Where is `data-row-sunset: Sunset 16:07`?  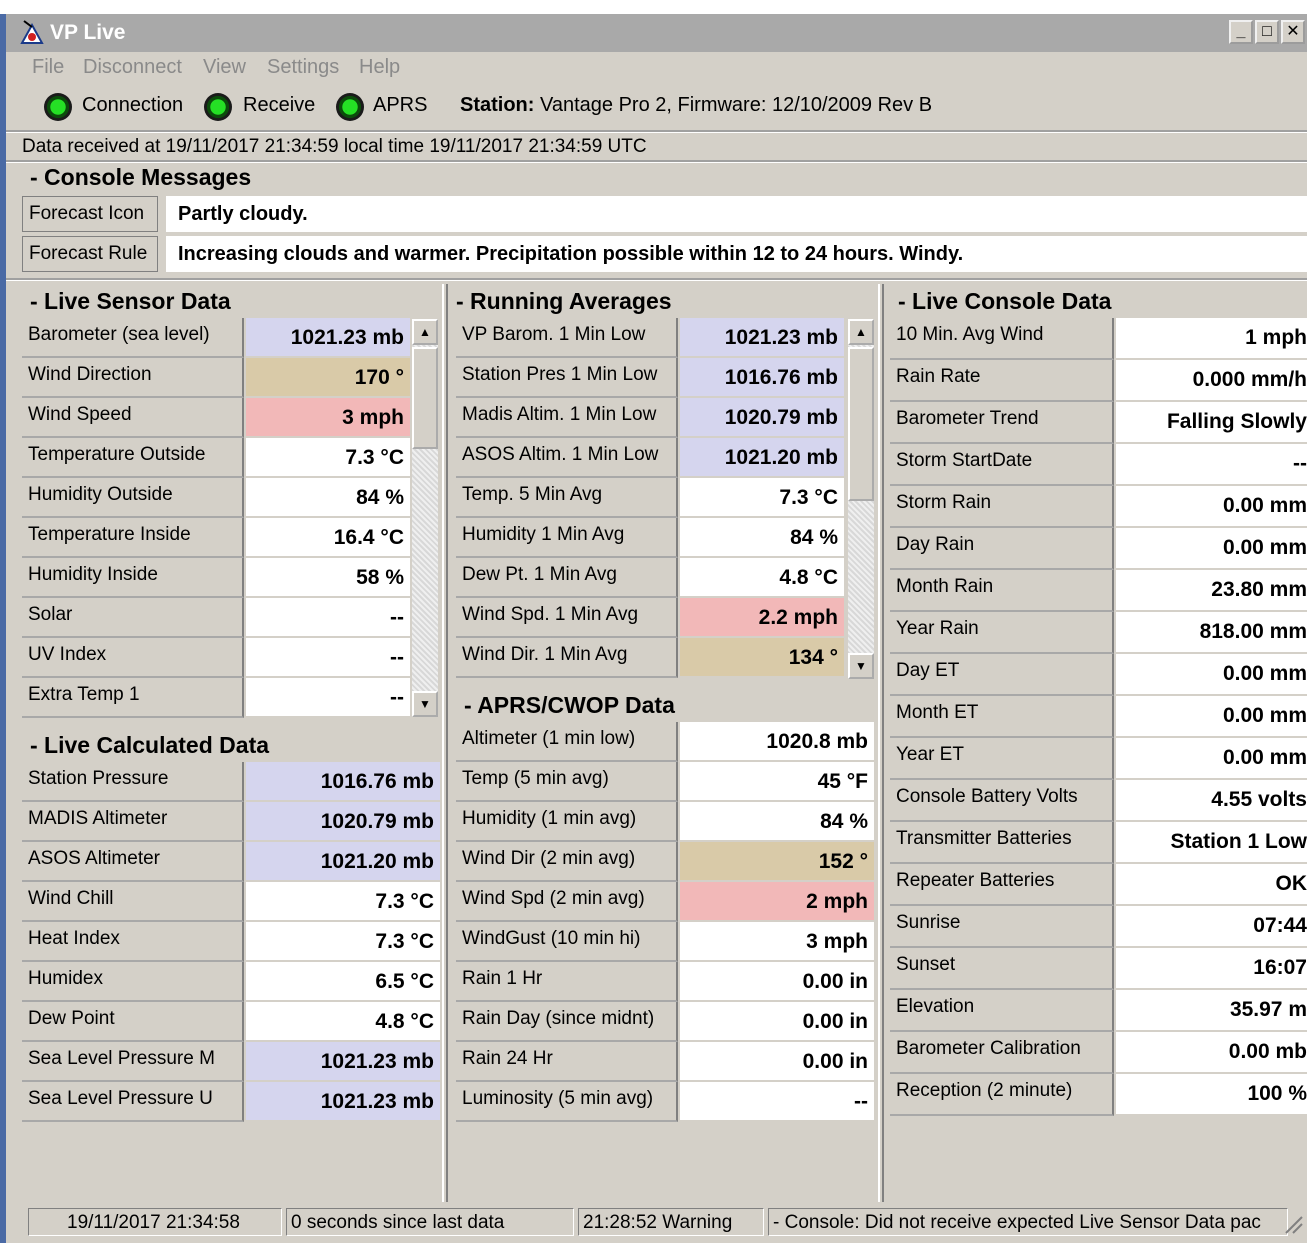
data-row-sunset: Sunset 16:07 is located at coordinates (1098, 969).